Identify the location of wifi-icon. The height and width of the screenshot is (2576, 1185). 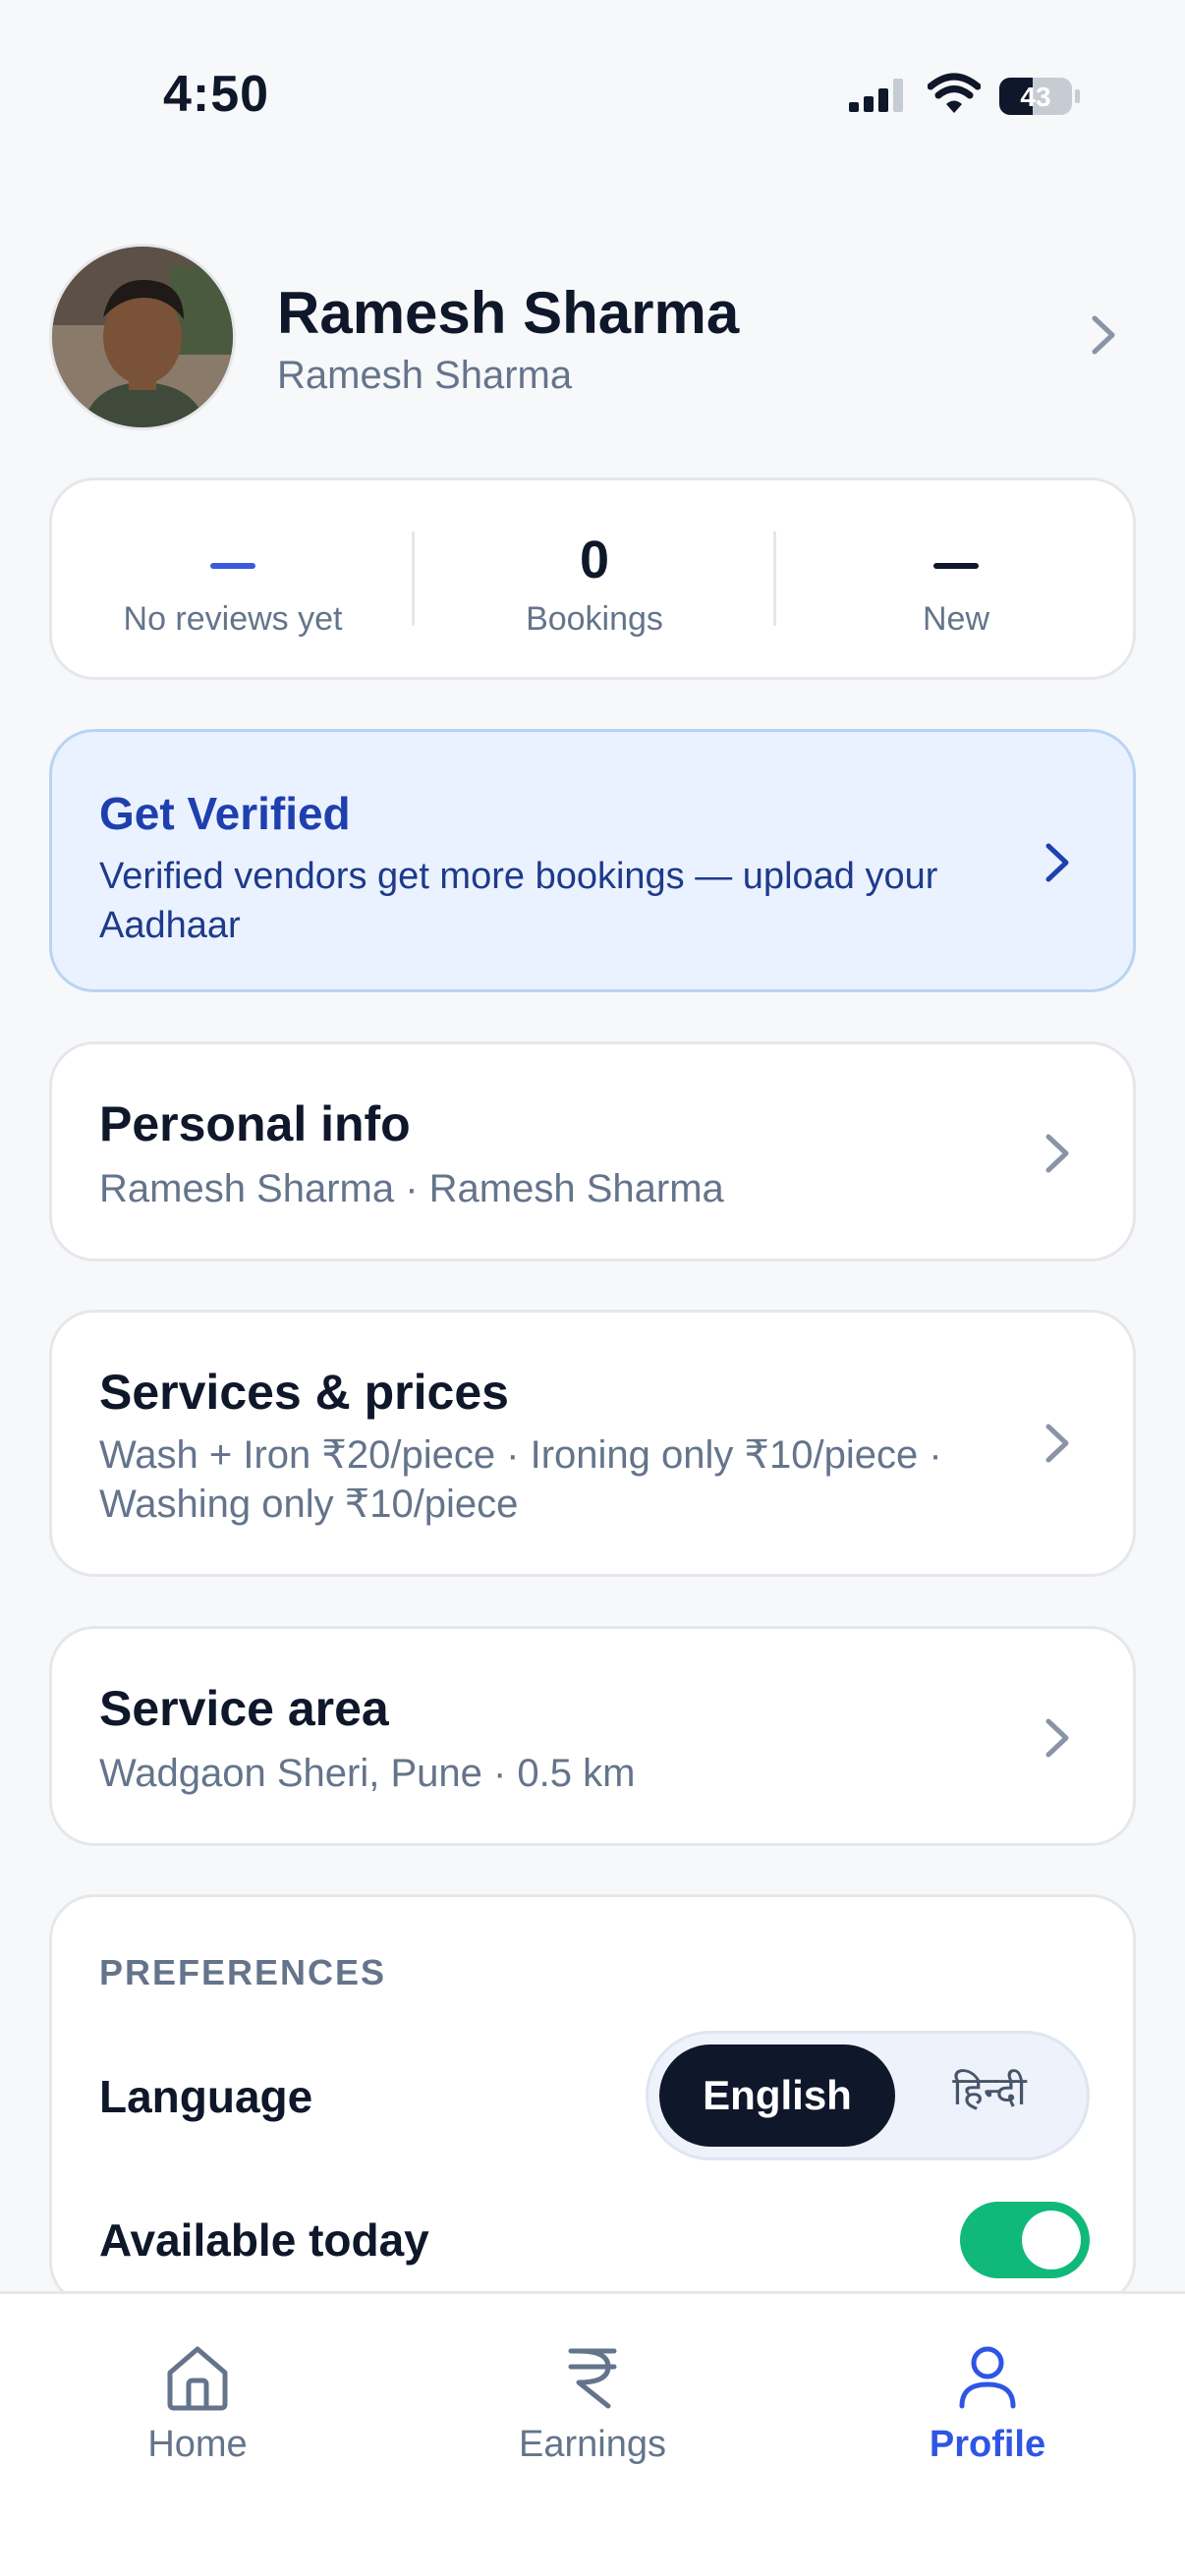
(955, 93).